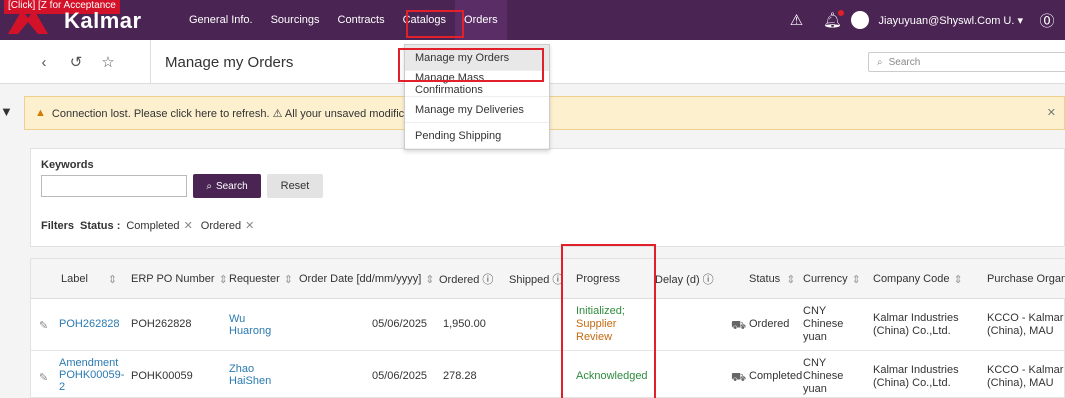  What do you see at coordinates (466, 279) in the screenshot?
I see `col-ordered: Ordered ⓘ` at bounding box center [466, 279].